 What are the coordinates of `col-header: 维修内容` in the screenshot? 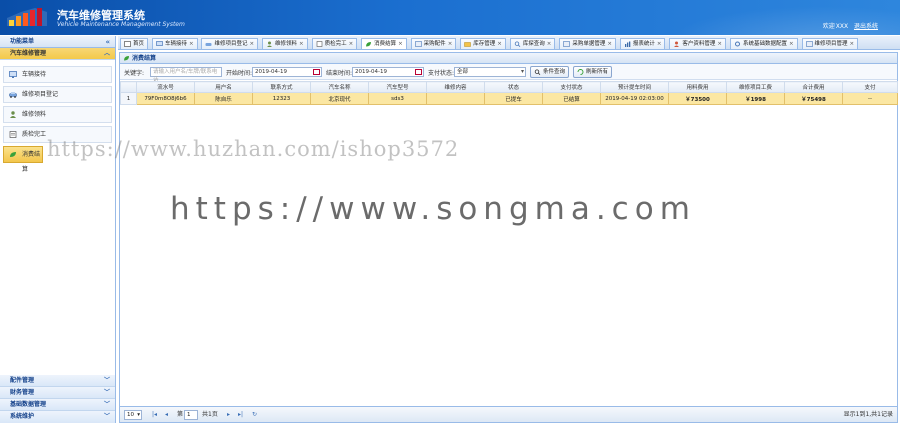 It's located at (455, 87).